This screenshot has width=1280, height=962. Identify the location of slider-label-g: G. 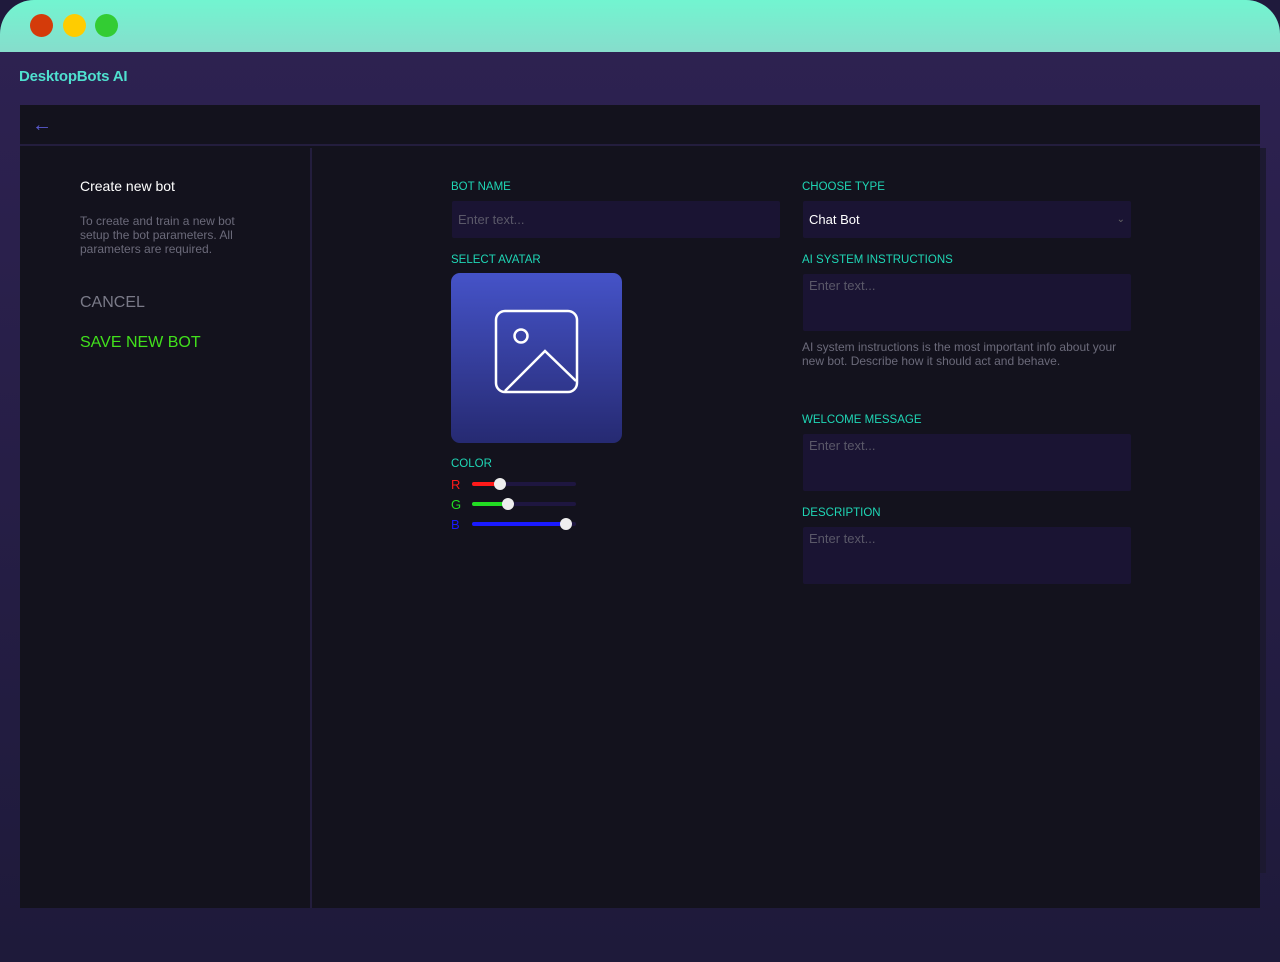
(456, 504).